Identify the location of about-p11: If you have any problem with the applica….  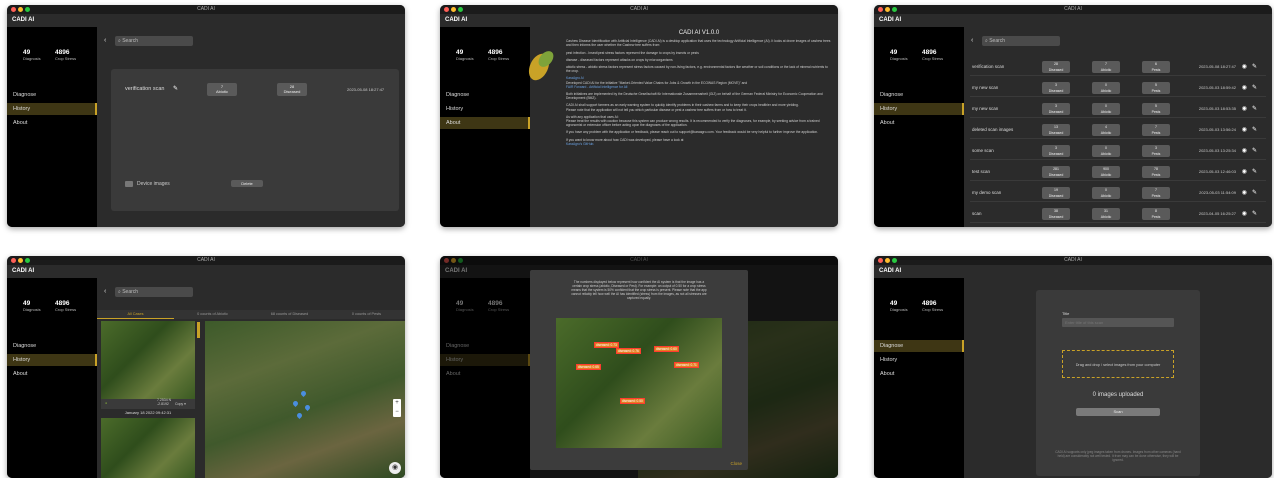
(692, 132).